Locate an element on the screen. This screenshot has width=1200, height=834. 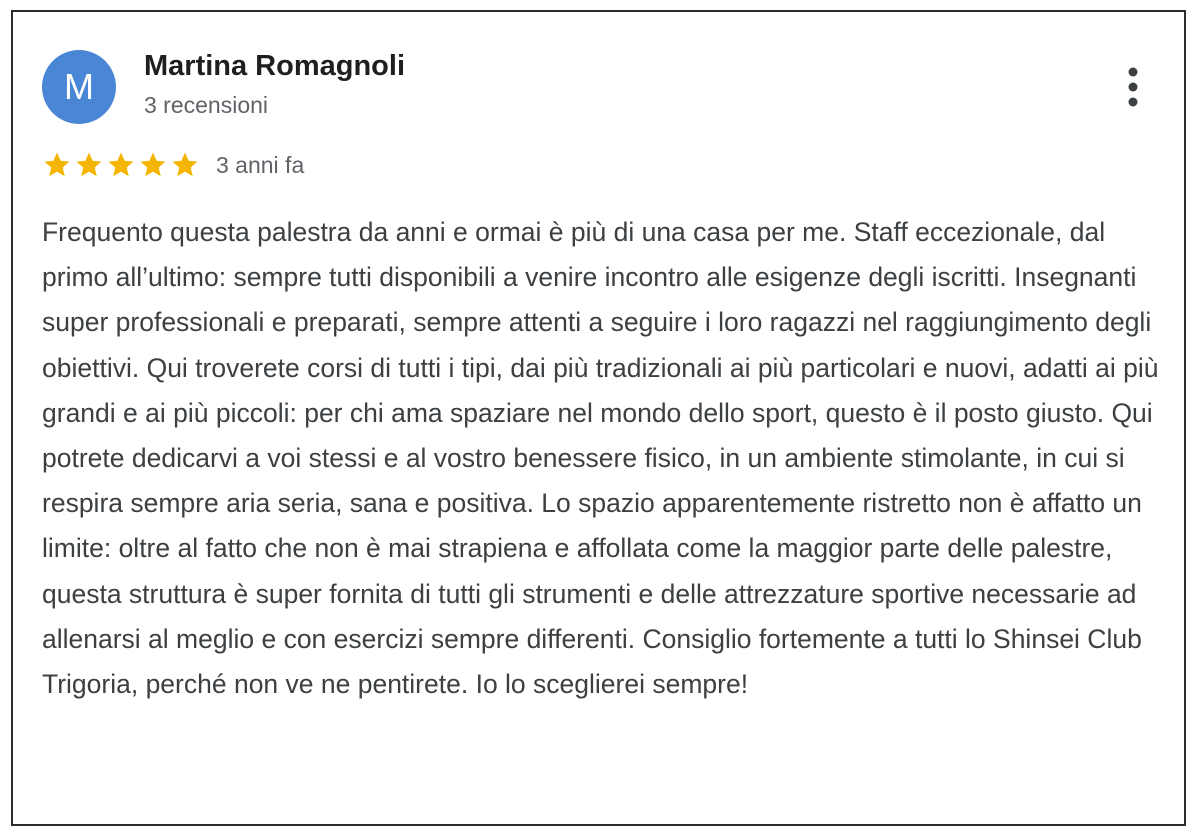
review-time: 3 anni fa is located at coordinates (260, 164).